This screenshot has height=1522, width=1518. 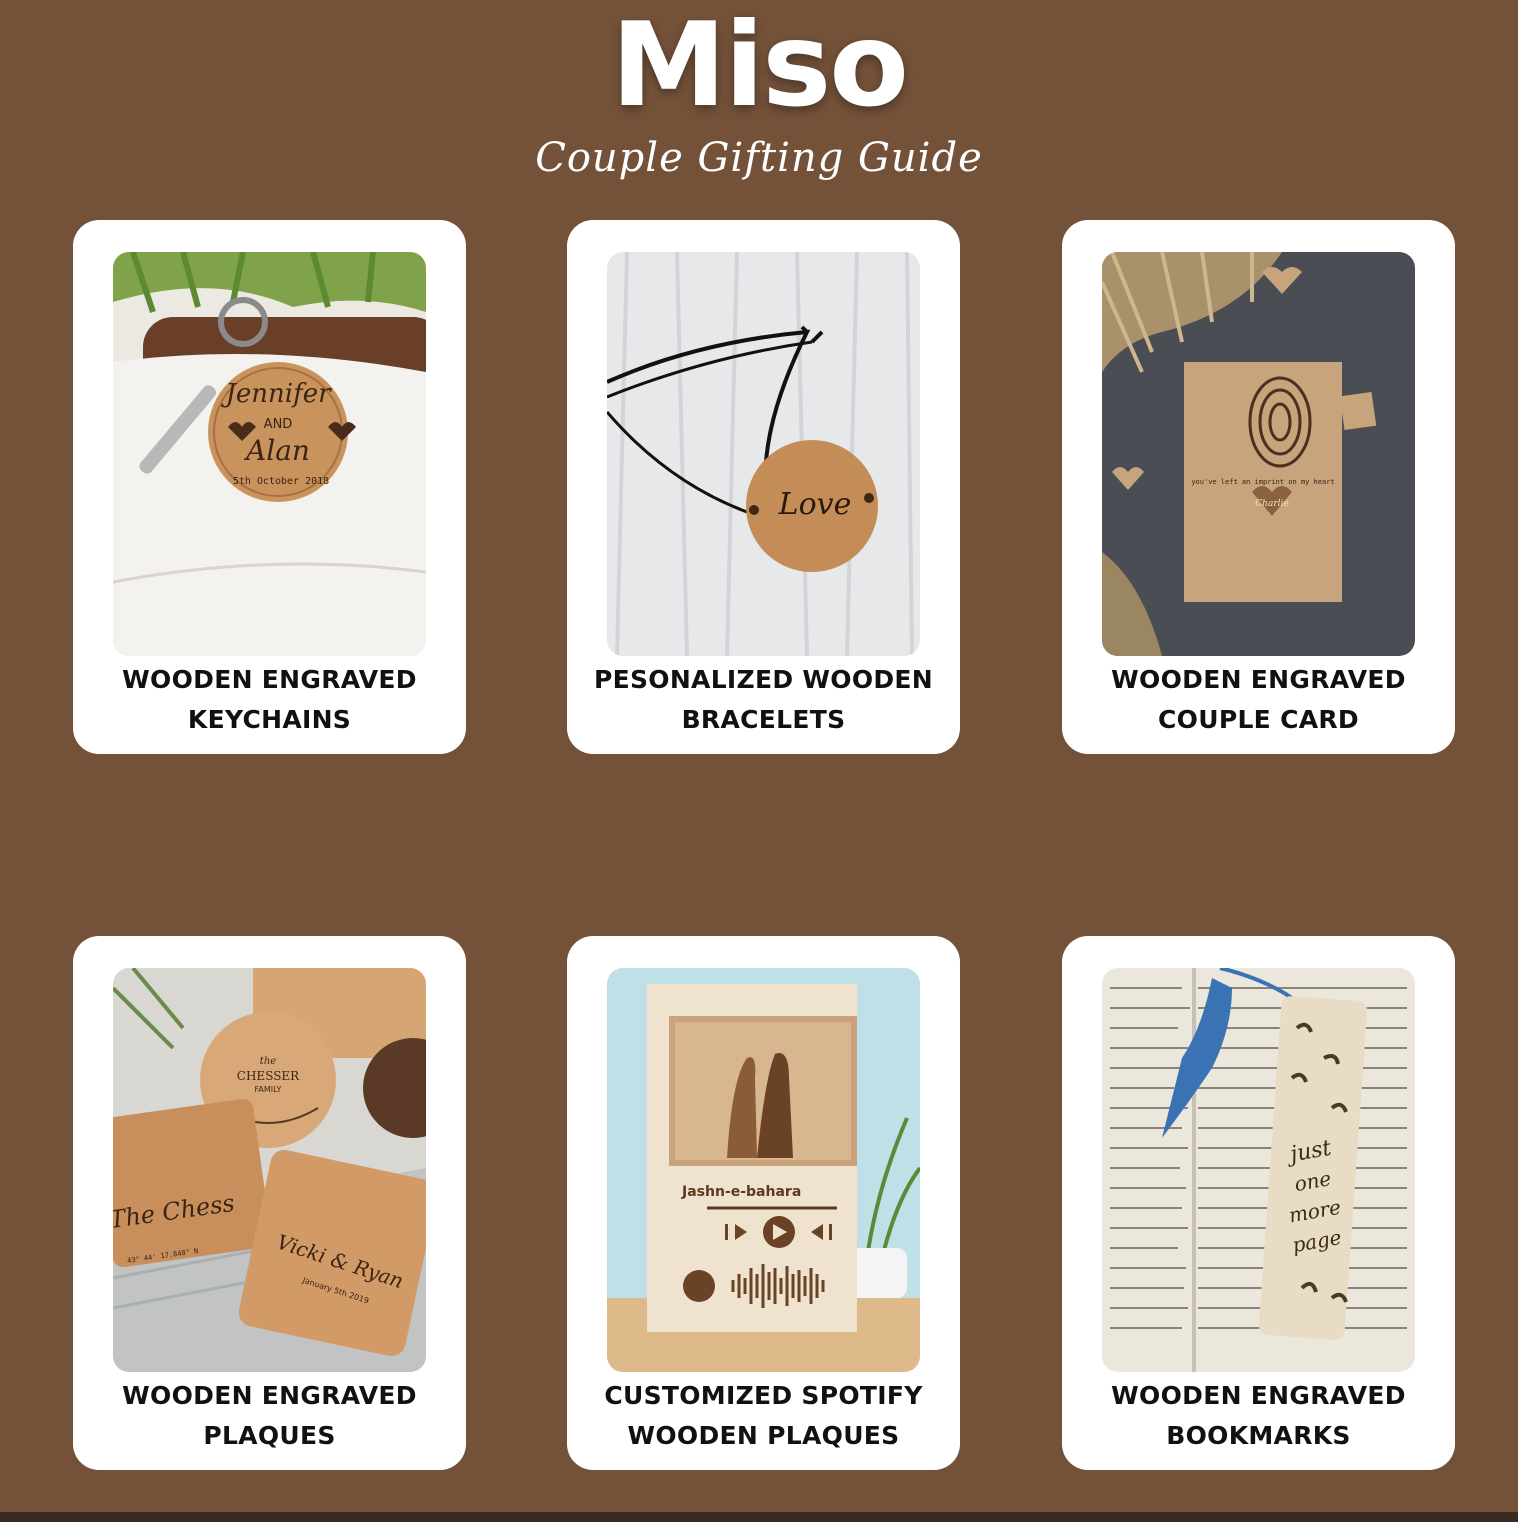 What do you see at coordinates (763, 1170) in the screenshot?
I see `spotify-plaque-photo: Jashn-e-bahara` at bounding box center [763, 1170].